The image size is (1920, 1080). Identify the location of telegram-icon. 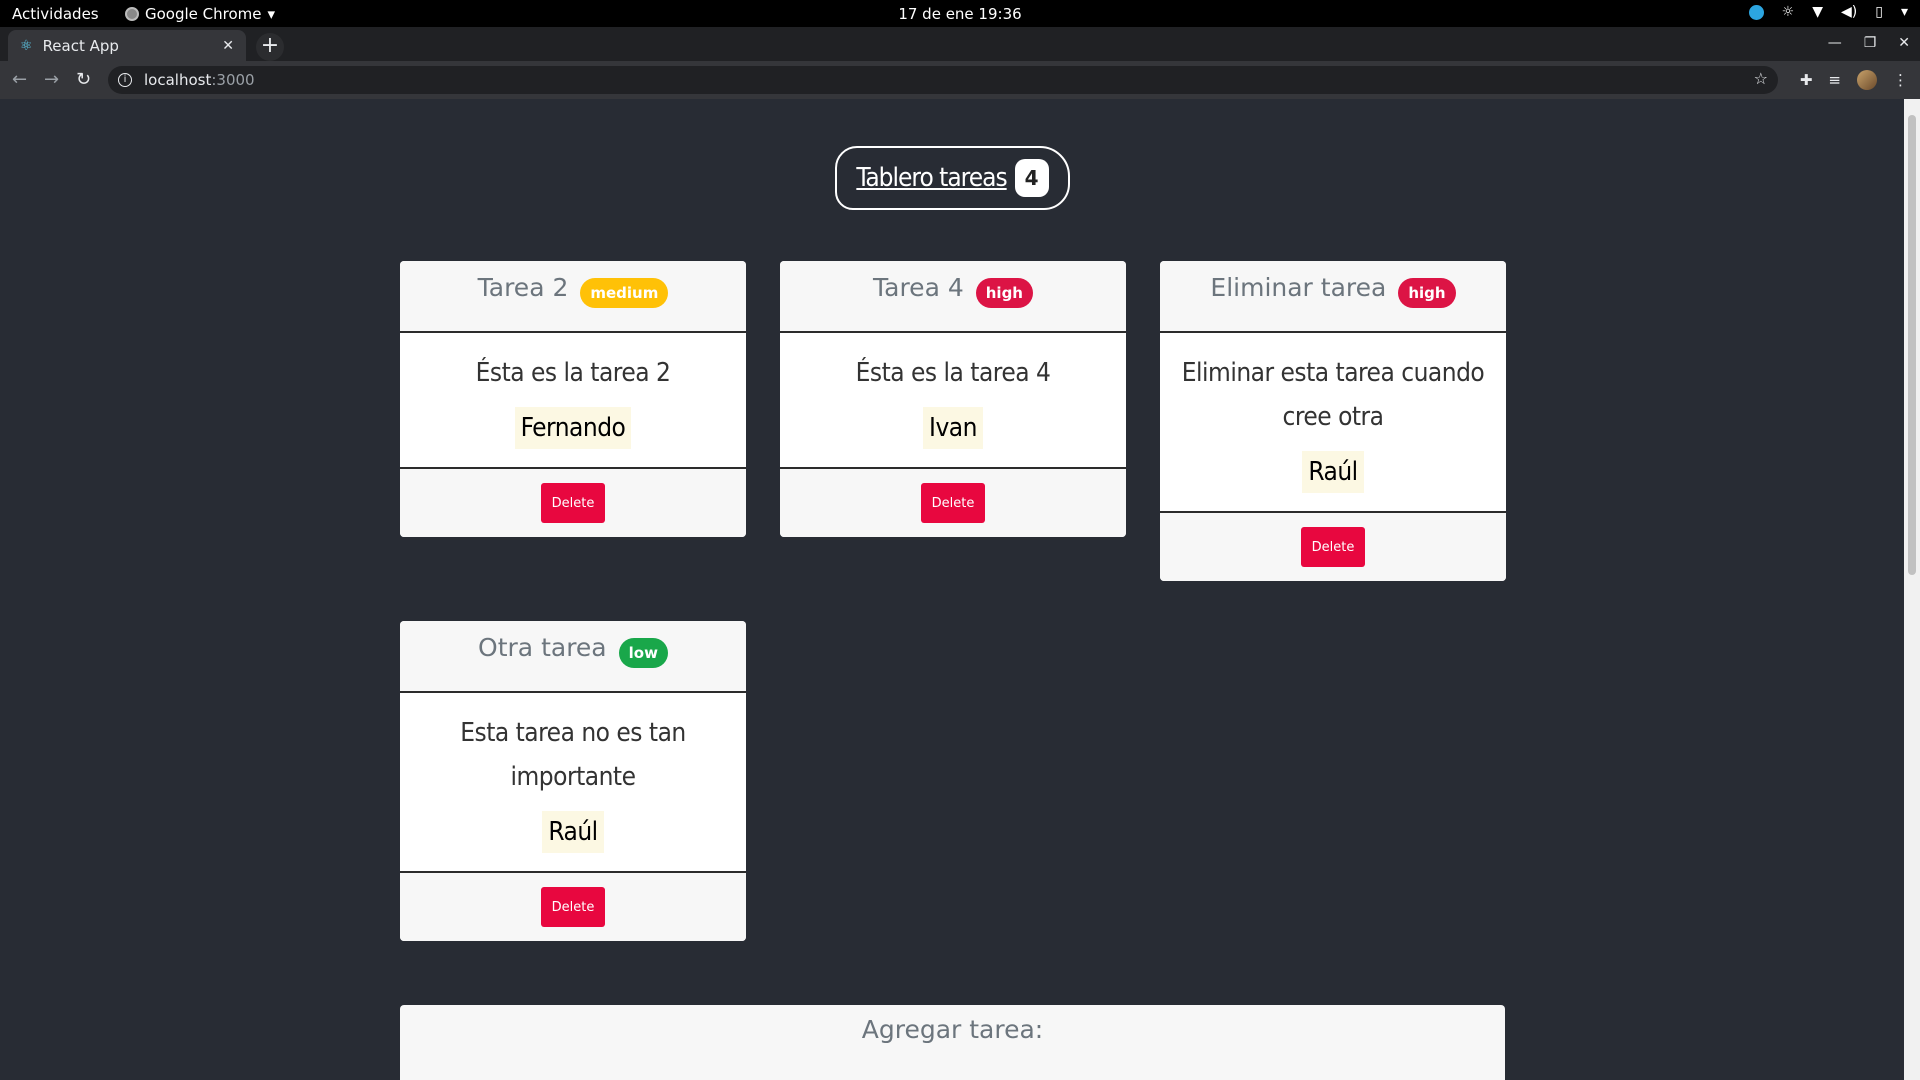
(1756, 12).